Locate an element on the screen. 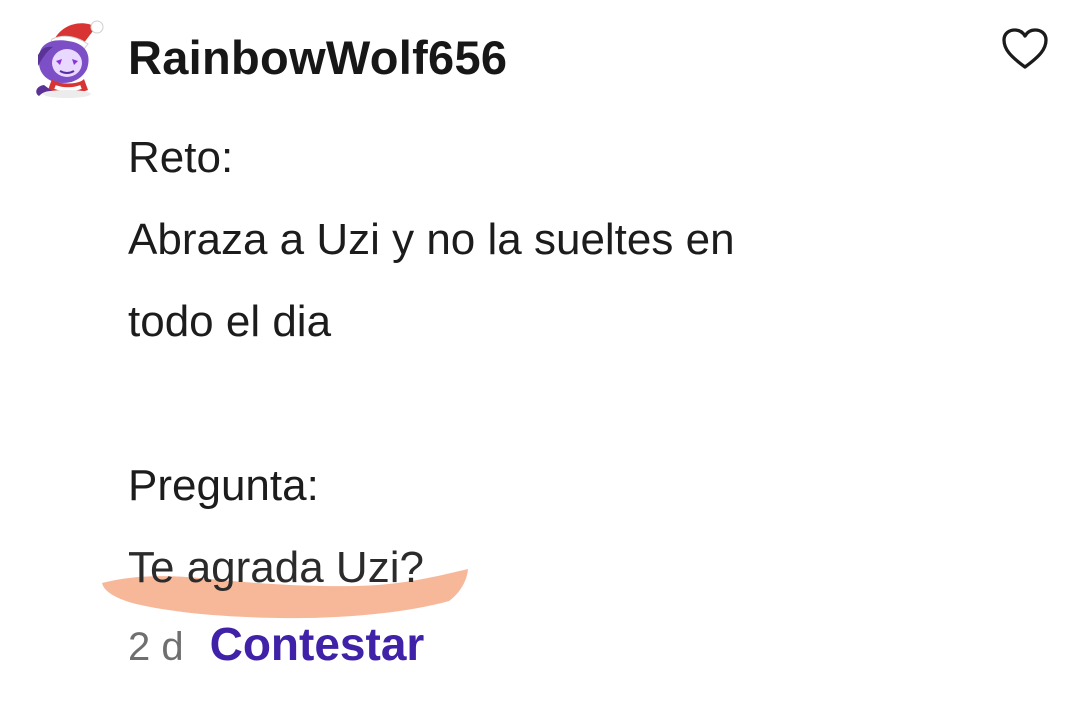  comment-footer: 2 d Contestar is located at coordinates (276, 645).